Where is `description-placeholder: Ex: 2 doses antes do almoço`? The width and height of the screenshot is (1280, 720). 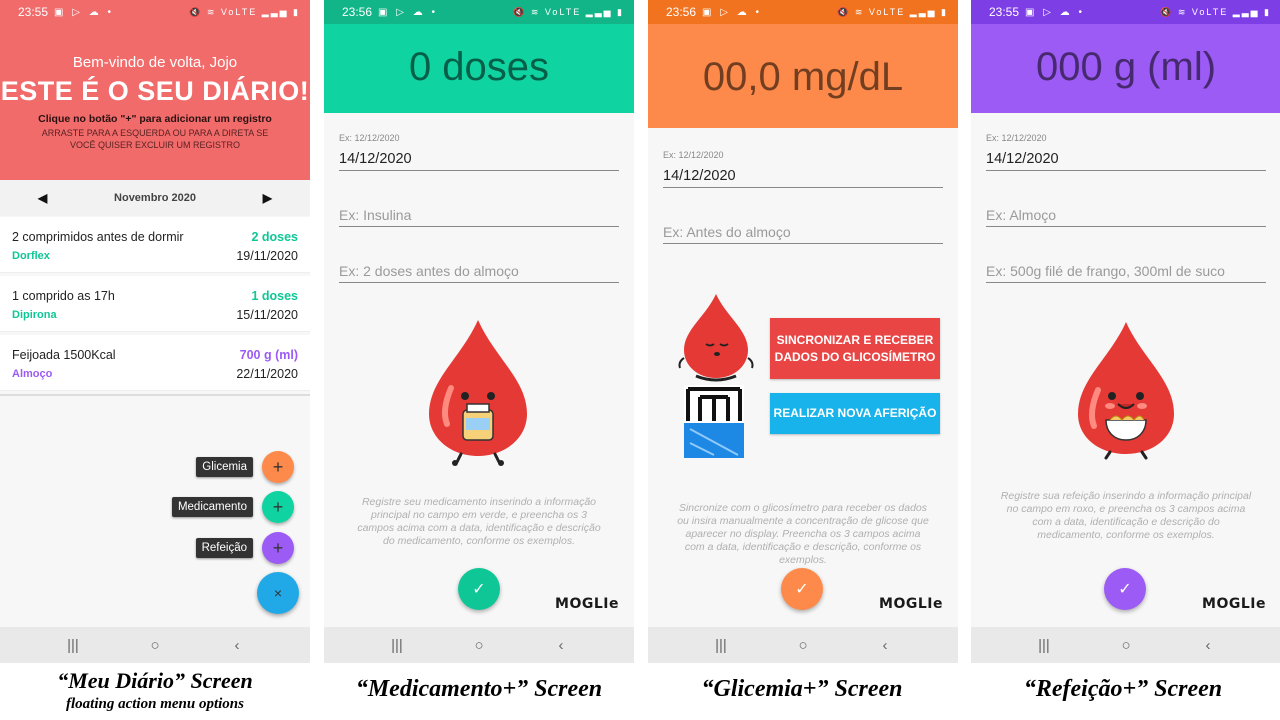
description-placeholder: Ex: 2 doses antes do almoço is located at coordinates (429, 271).